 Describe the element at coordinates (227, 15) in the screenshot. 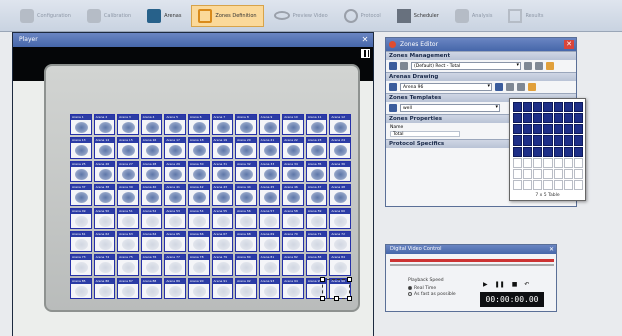

I see `toolbar-zones-definition: Zones Definition` at that location.